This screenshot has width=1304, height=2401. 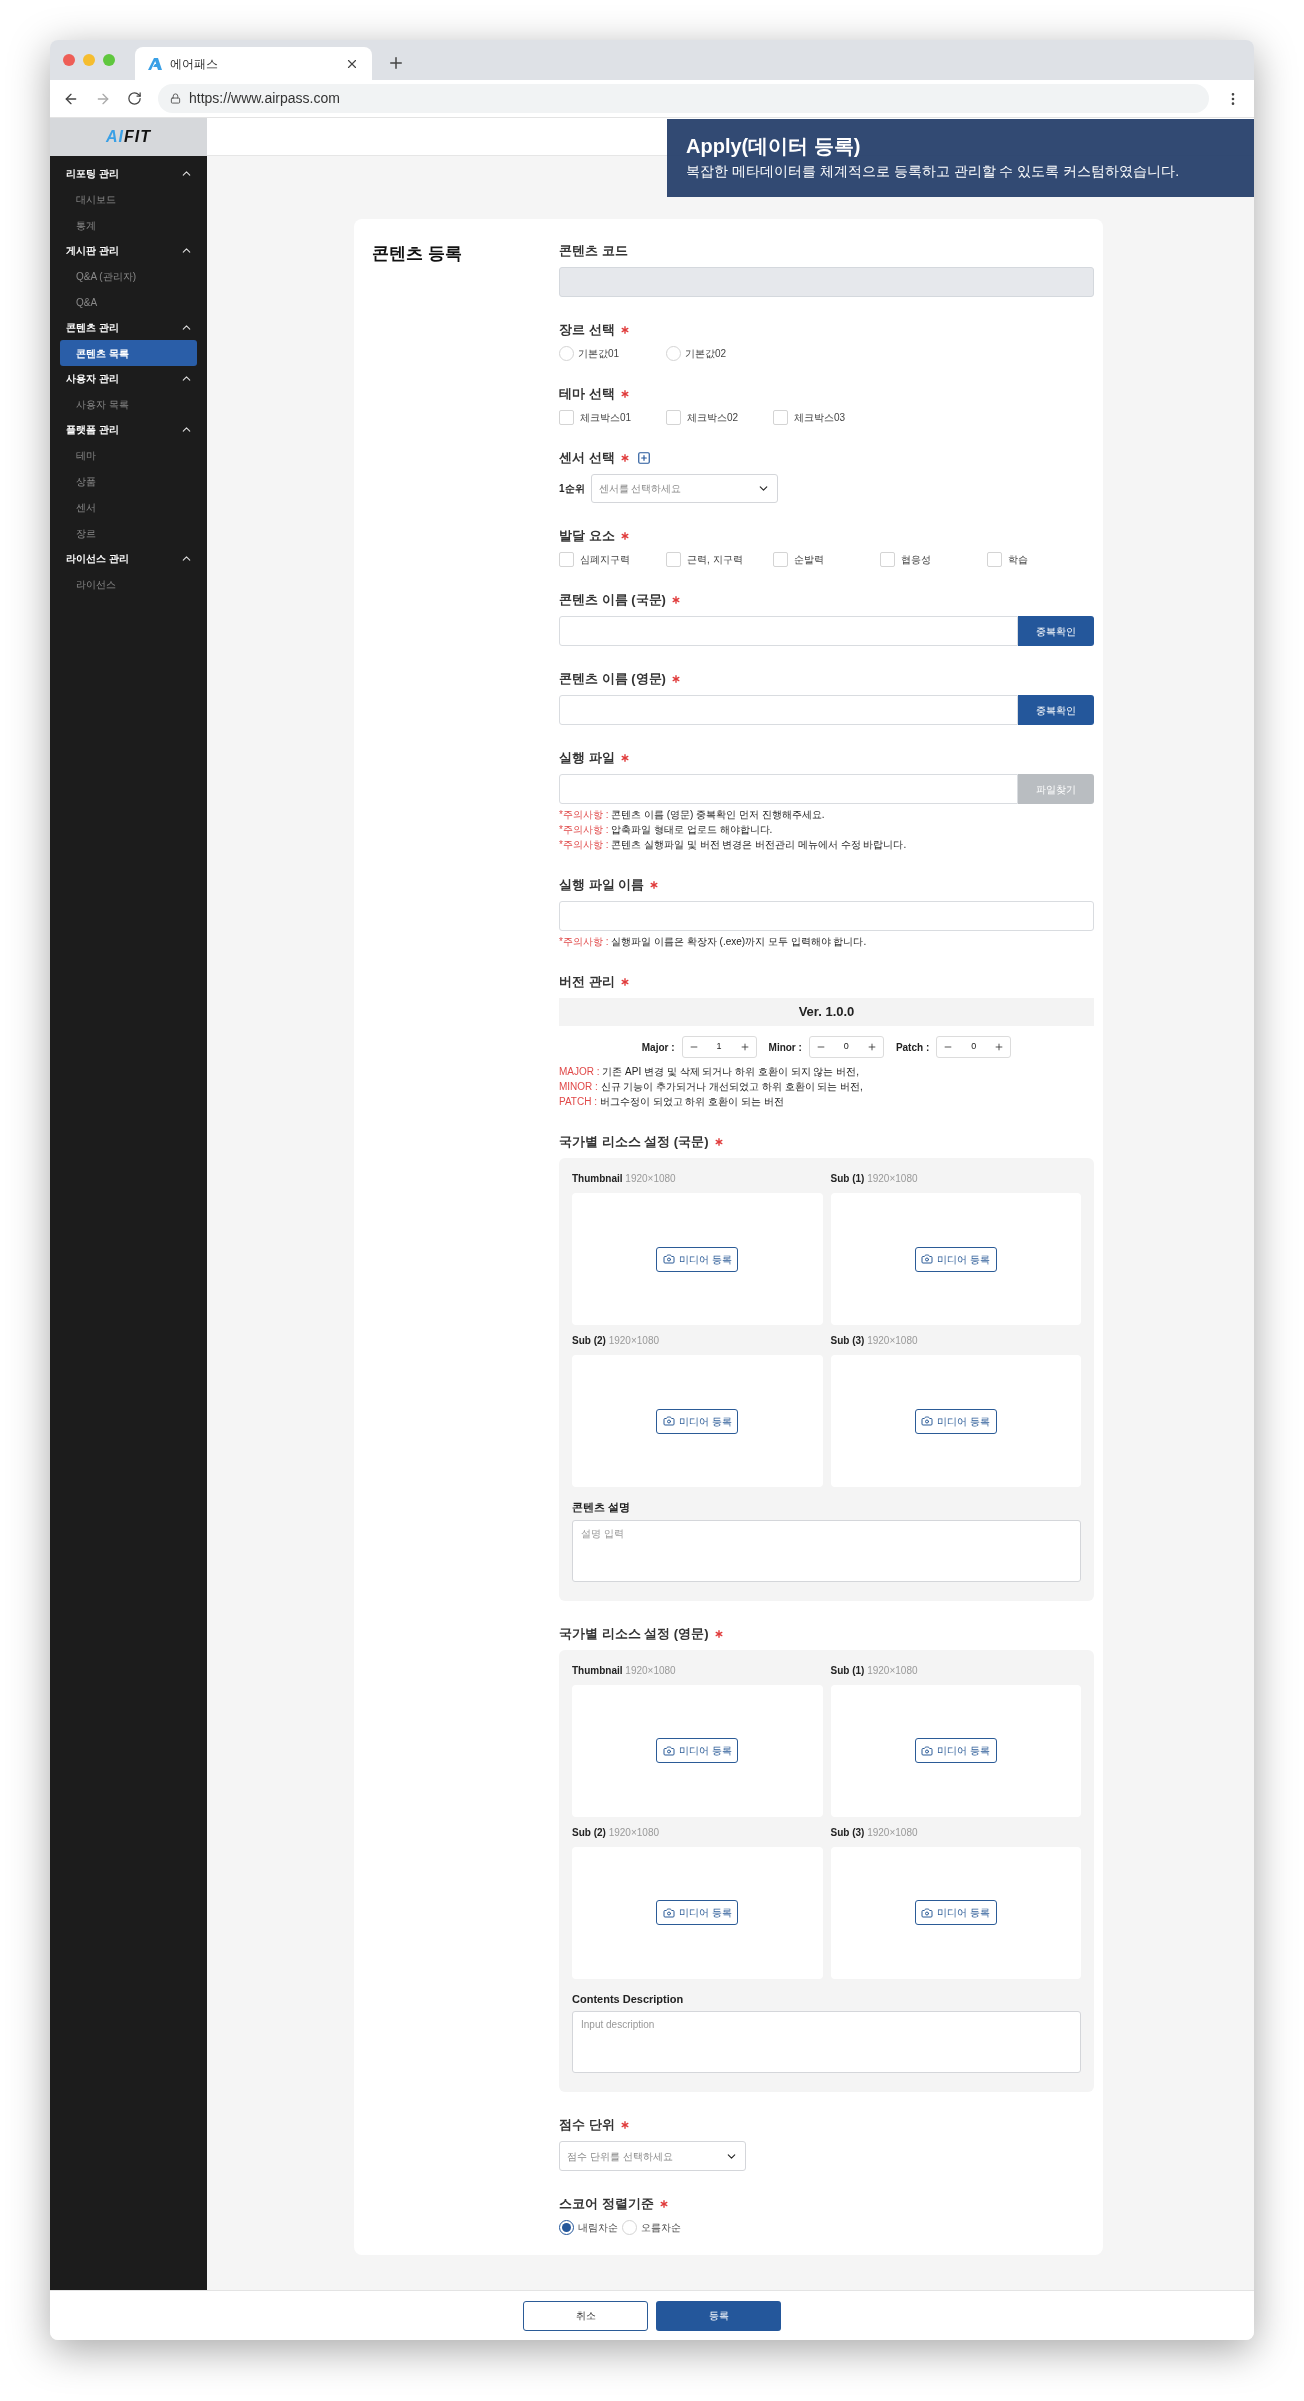 What do you see at coordinates (128, 481) in the screenshot?
I see `menu-item: 상품` at bounding box center [128, 481].